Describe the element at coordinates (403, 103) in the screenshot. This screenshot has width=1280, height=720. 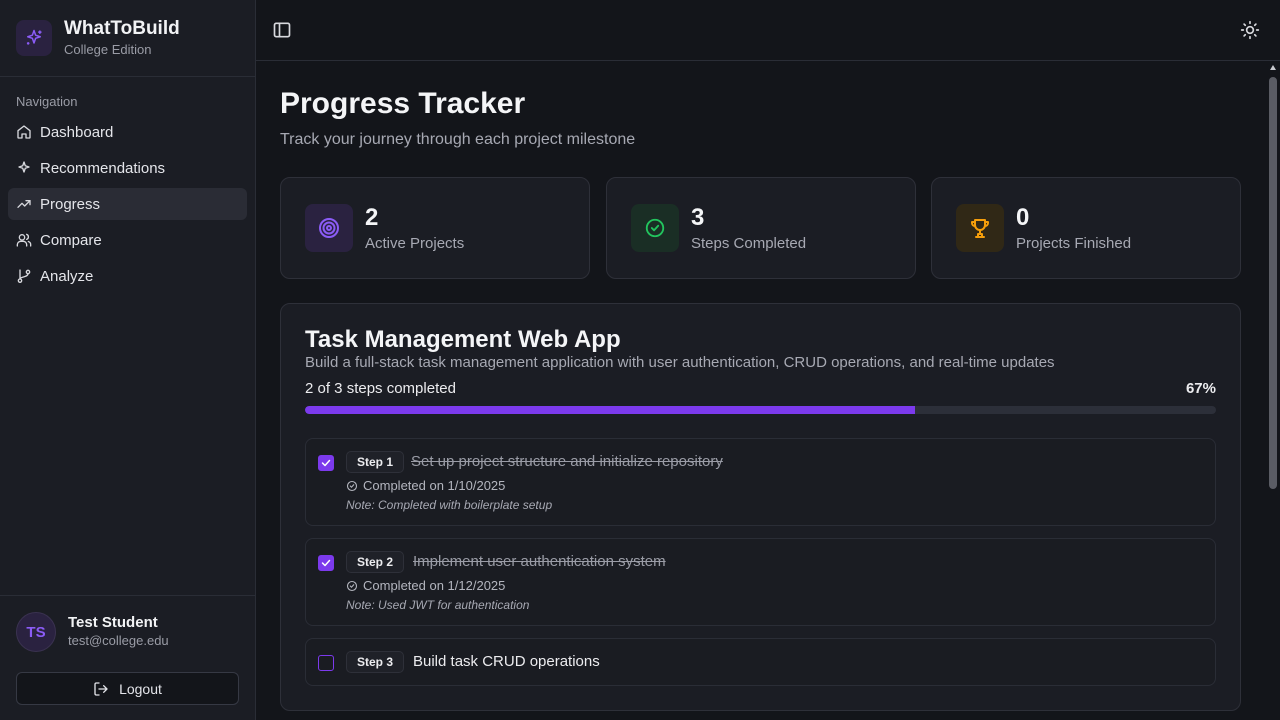
I see `page-title: Progress Tracker` at that location.